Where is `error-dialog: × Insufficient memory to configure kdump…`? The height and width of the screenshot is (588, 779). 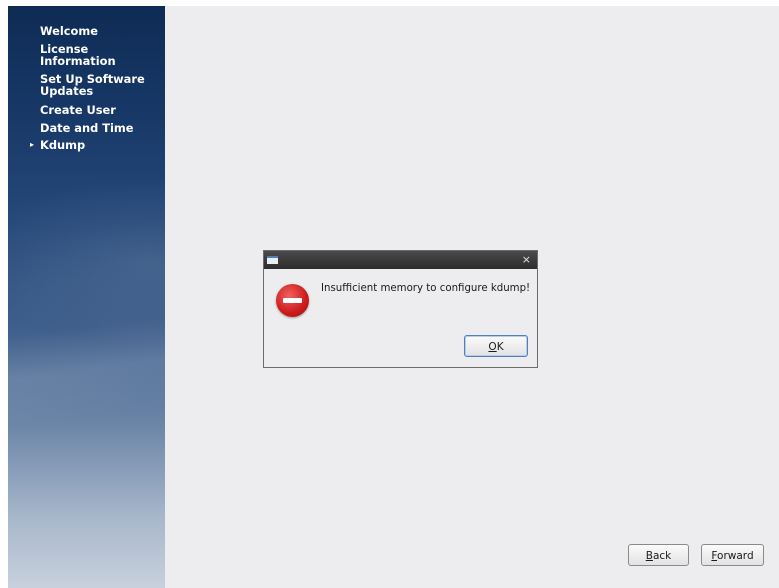
error-dialog: × Insufficient memory to configure kdump… is located at coordinates (400, 309).